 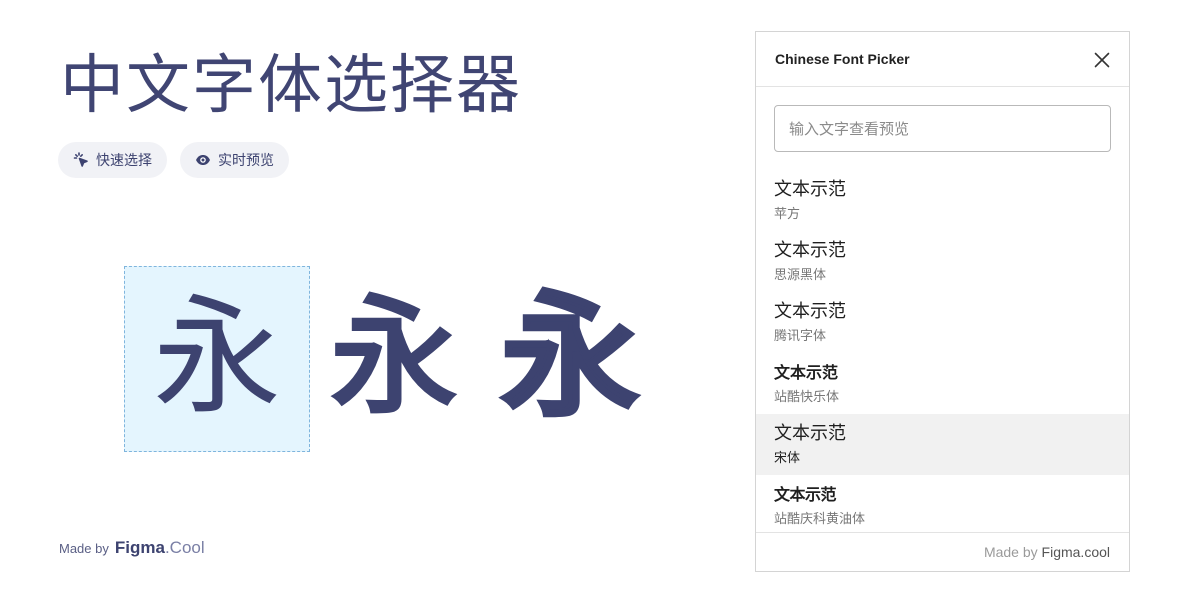 What do you see at coordinates (942, 551) in the screenshot?
I see `panel-footer: Made by Figma.cool` at bounding box center [942, 551].